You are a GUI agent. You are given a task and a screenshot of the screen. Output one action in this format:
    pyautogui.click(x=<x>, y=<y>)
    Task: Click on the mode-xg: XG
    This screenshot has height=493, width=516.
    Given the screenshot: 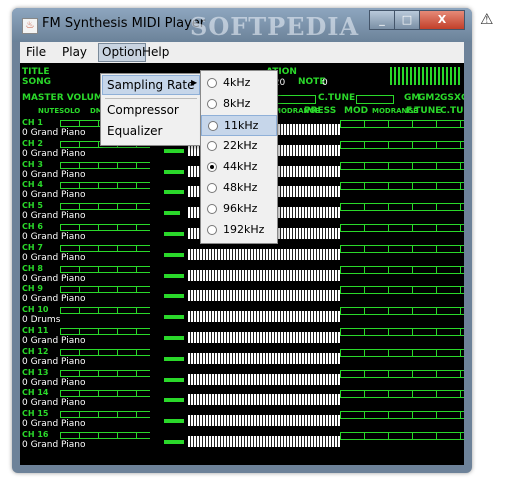 What is the action you would take?
    pyautogui.click(x=459, y=98)
    